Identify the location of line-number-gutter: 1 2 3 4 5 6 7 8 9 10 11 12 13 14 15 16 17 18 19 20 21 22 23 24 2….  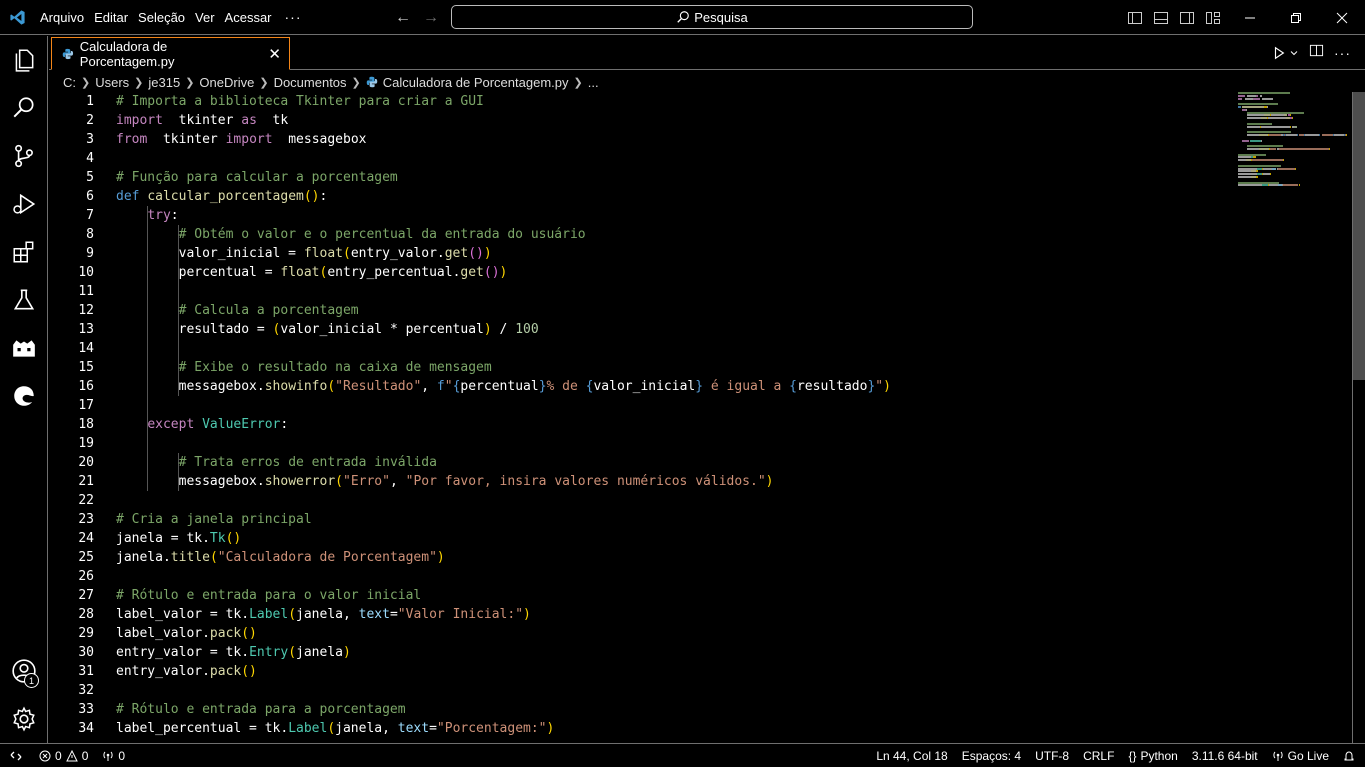
(71, 415).